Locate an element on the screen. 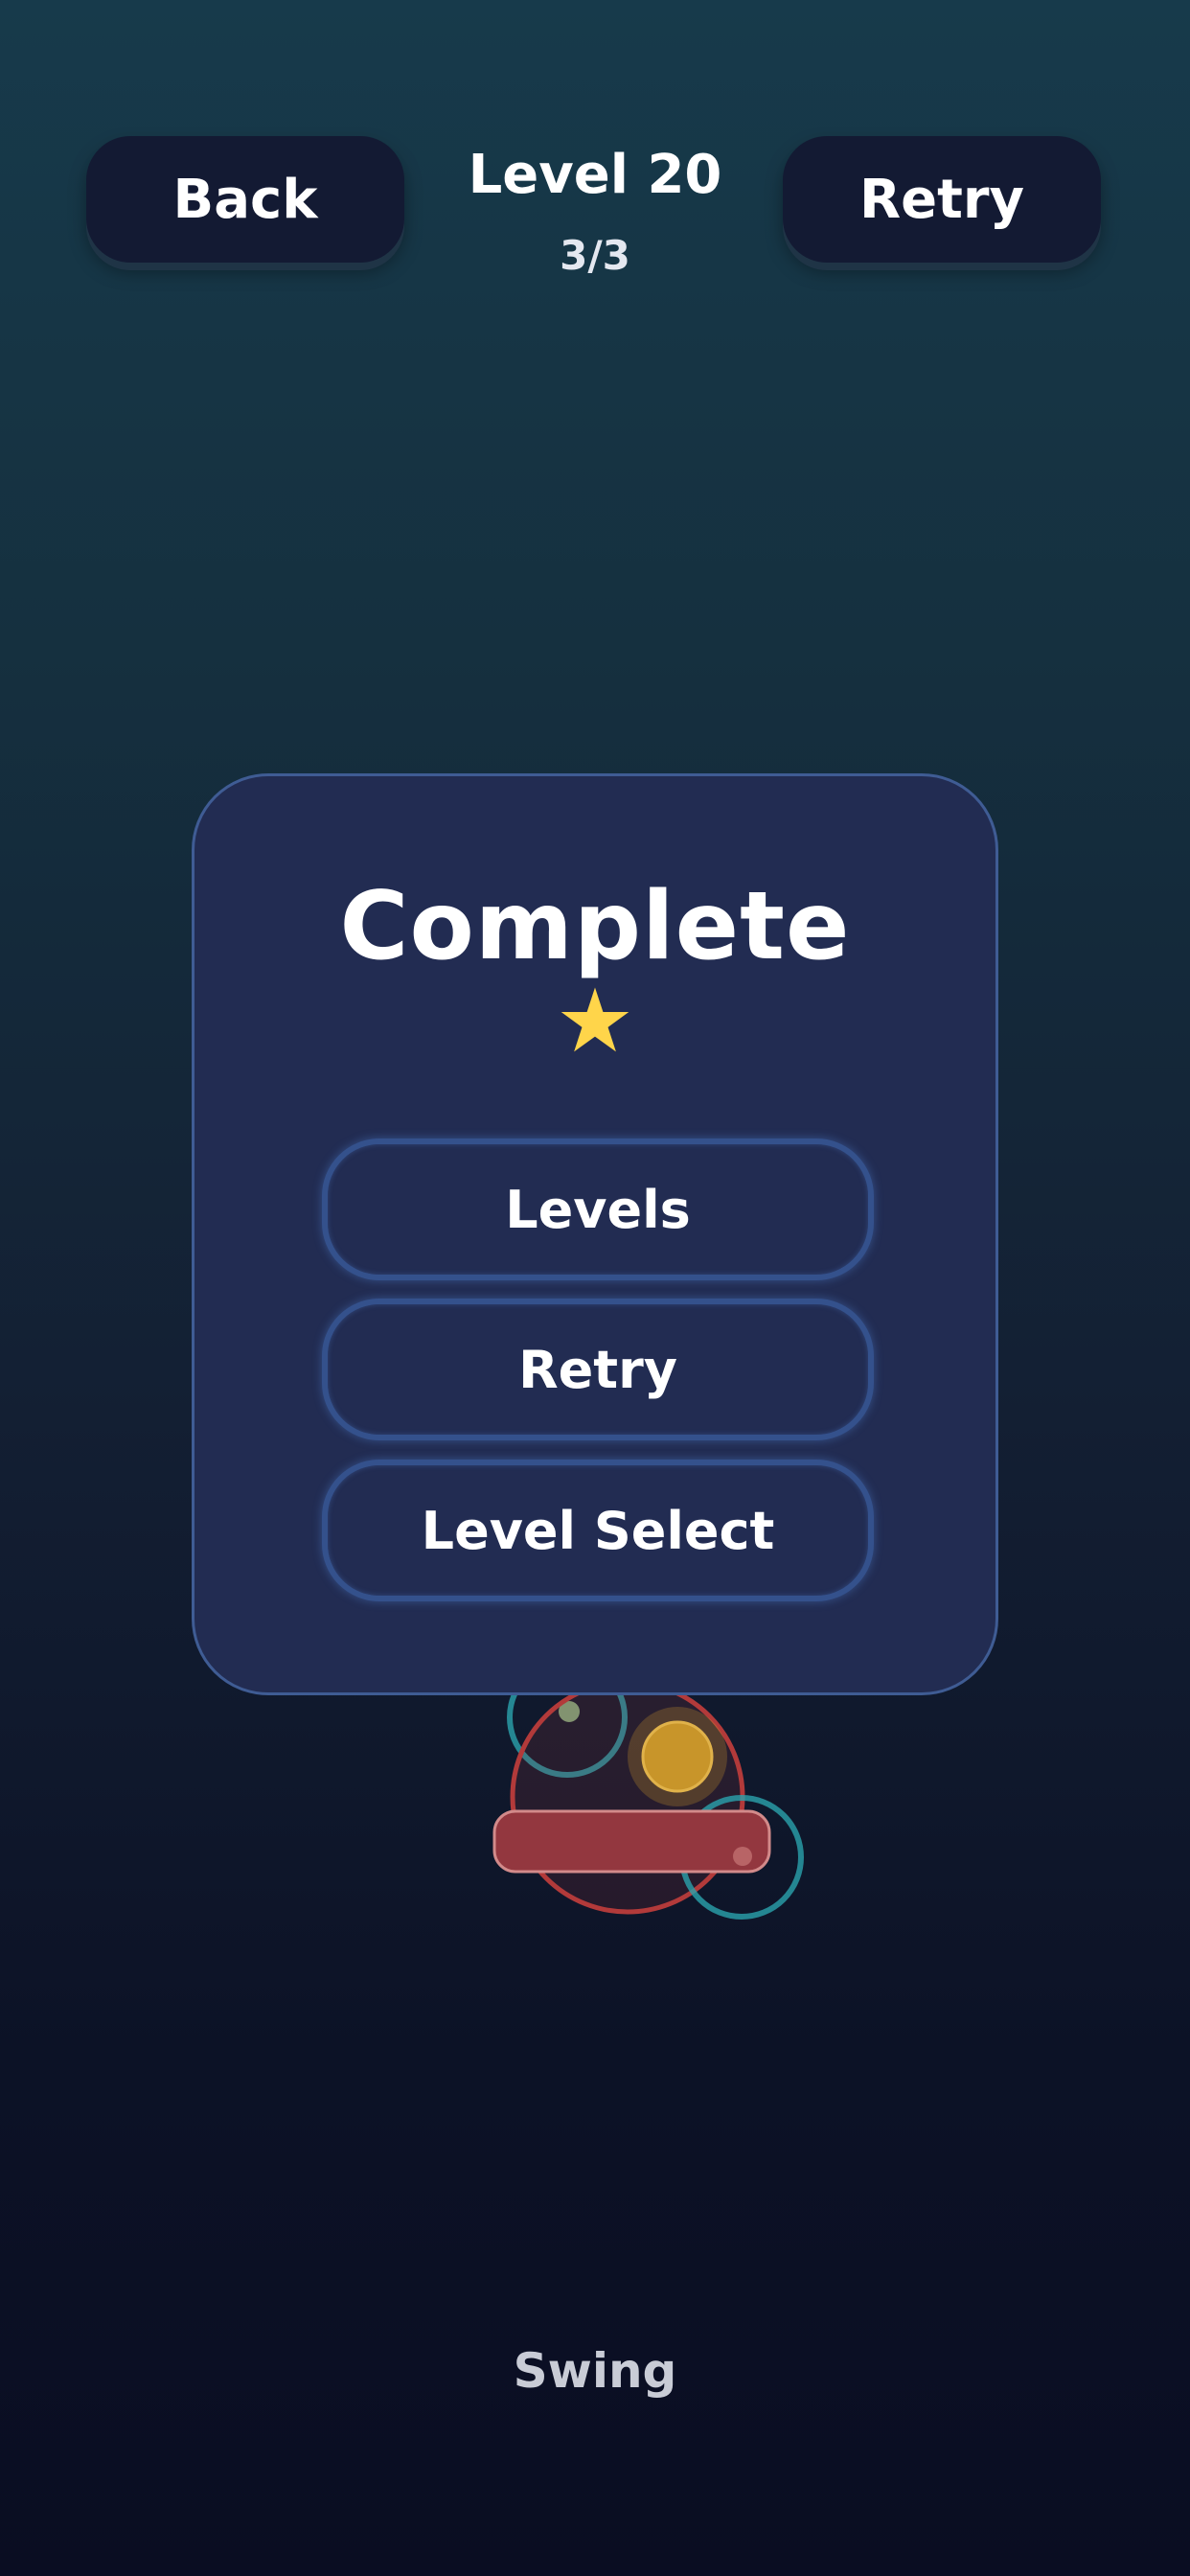  dialog-retry-button: Retry is located at coordinates (598, 1369).